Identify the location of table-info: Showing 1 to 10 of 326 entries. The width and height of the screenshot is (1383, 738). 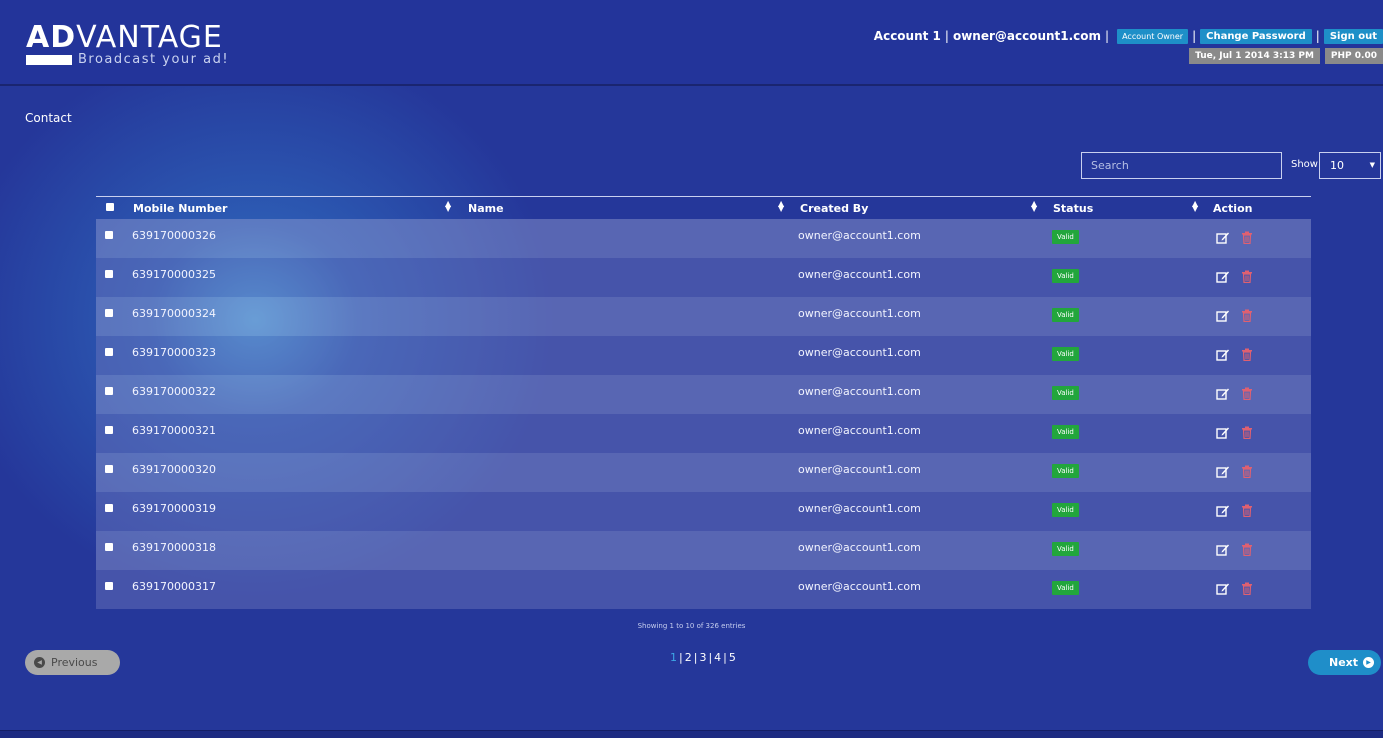
(691, 626).